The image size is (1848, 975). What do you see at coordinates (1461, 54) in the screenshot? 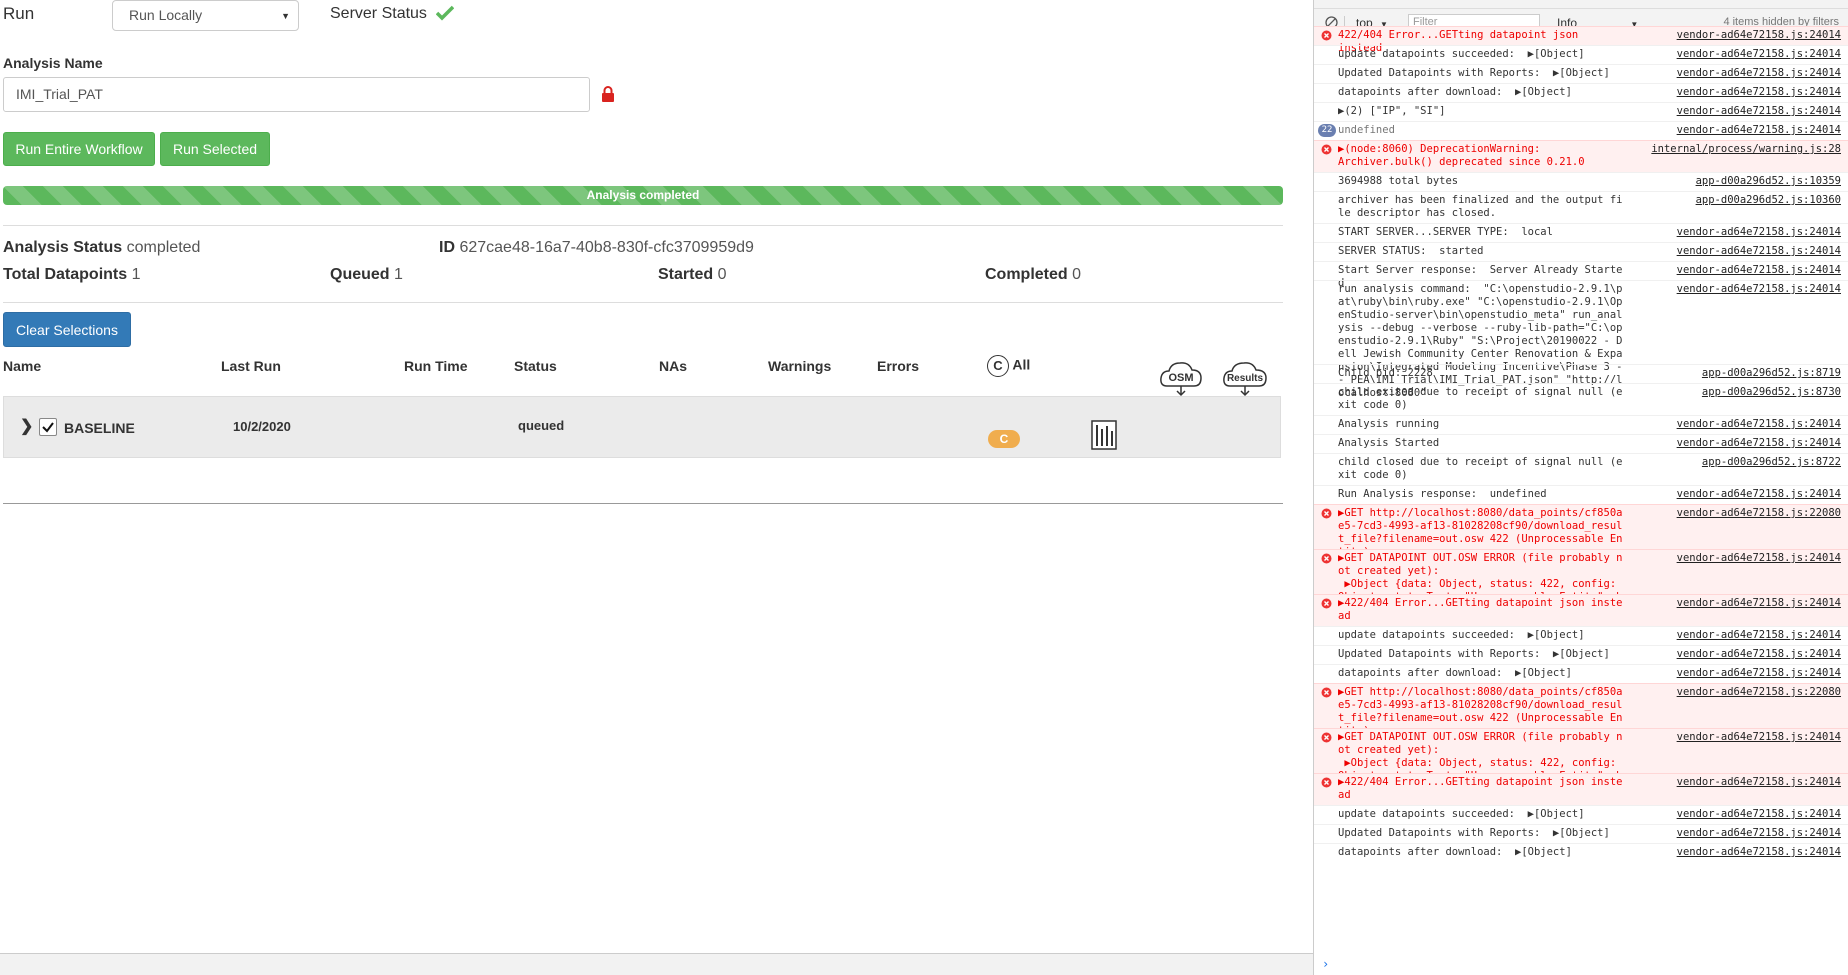
I see `console-message-text: update datapoints succeeded: ▶[Object]` at bounding box center [1461, 54].